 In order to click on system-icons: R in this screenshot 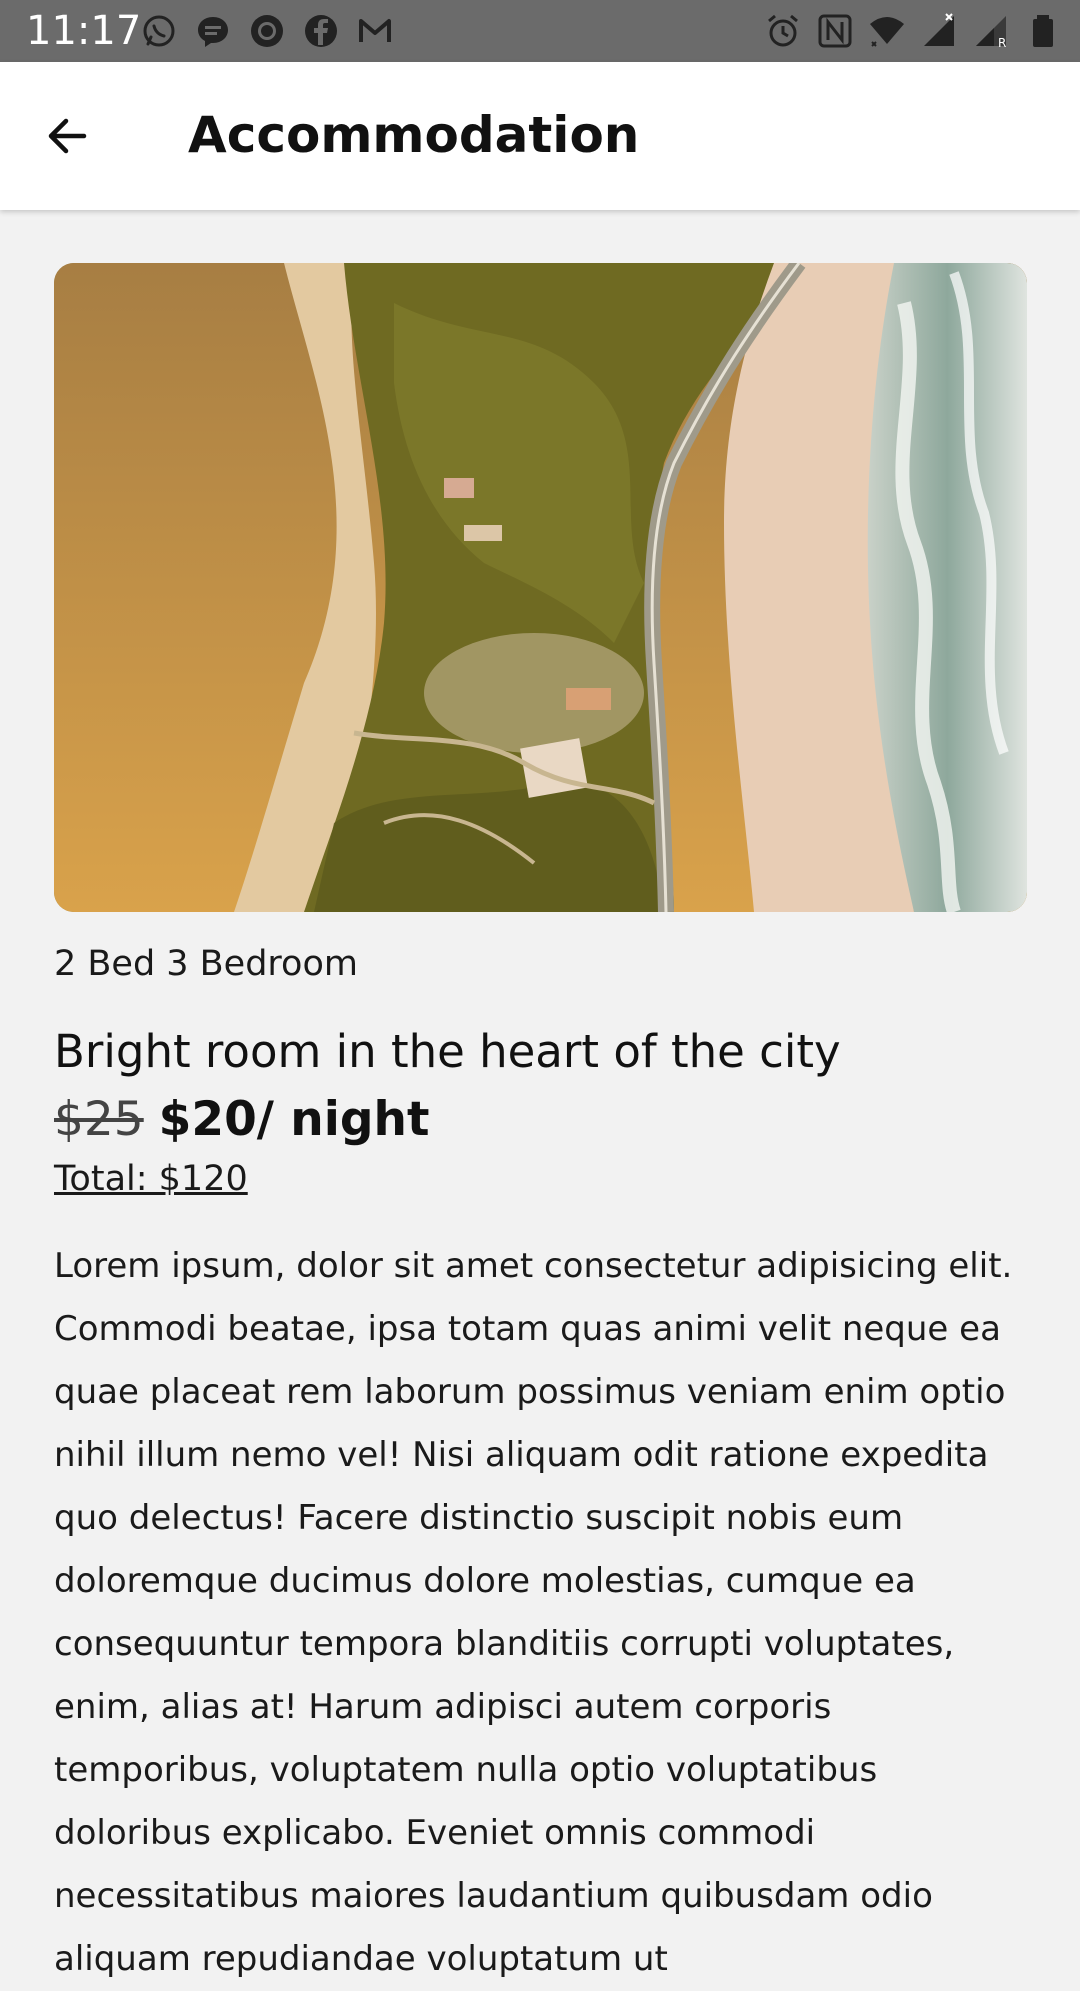, I will do `click(913, 31)`.